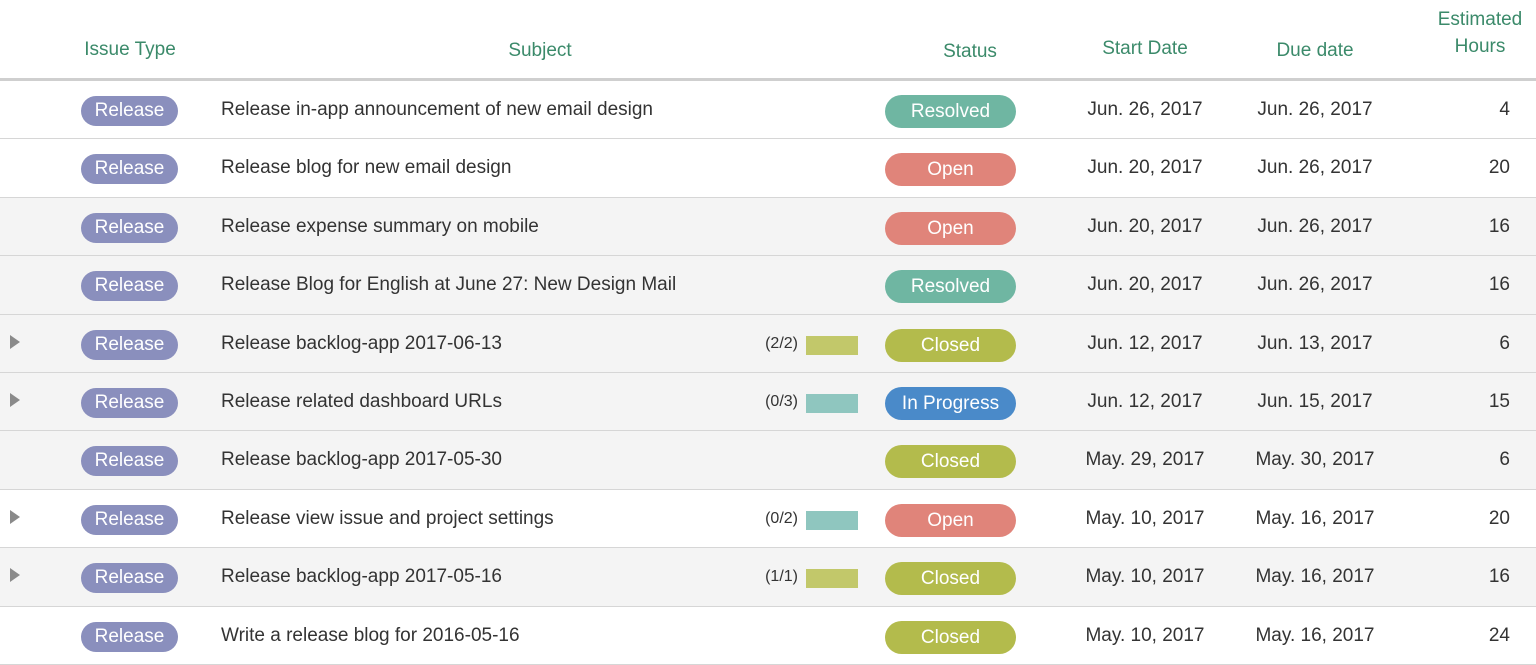 Image resolution: width=1536 pixels, height=665 pixels. I want to click on issue-subject-link: Write a release blog for 2016-05-16, so click(370, 636).